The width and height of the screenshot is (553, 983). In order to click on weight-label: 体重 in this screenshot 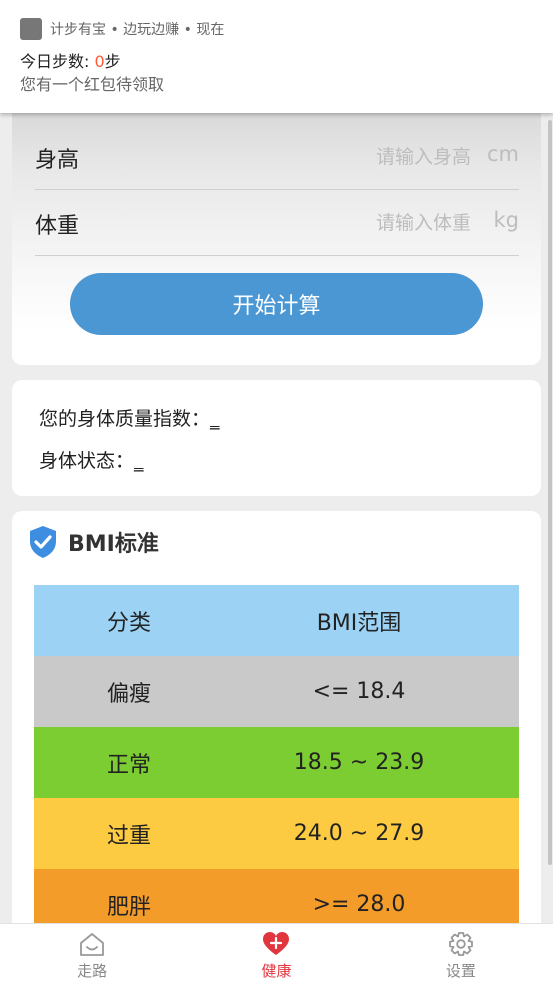, I will do `click(57, 226)`.